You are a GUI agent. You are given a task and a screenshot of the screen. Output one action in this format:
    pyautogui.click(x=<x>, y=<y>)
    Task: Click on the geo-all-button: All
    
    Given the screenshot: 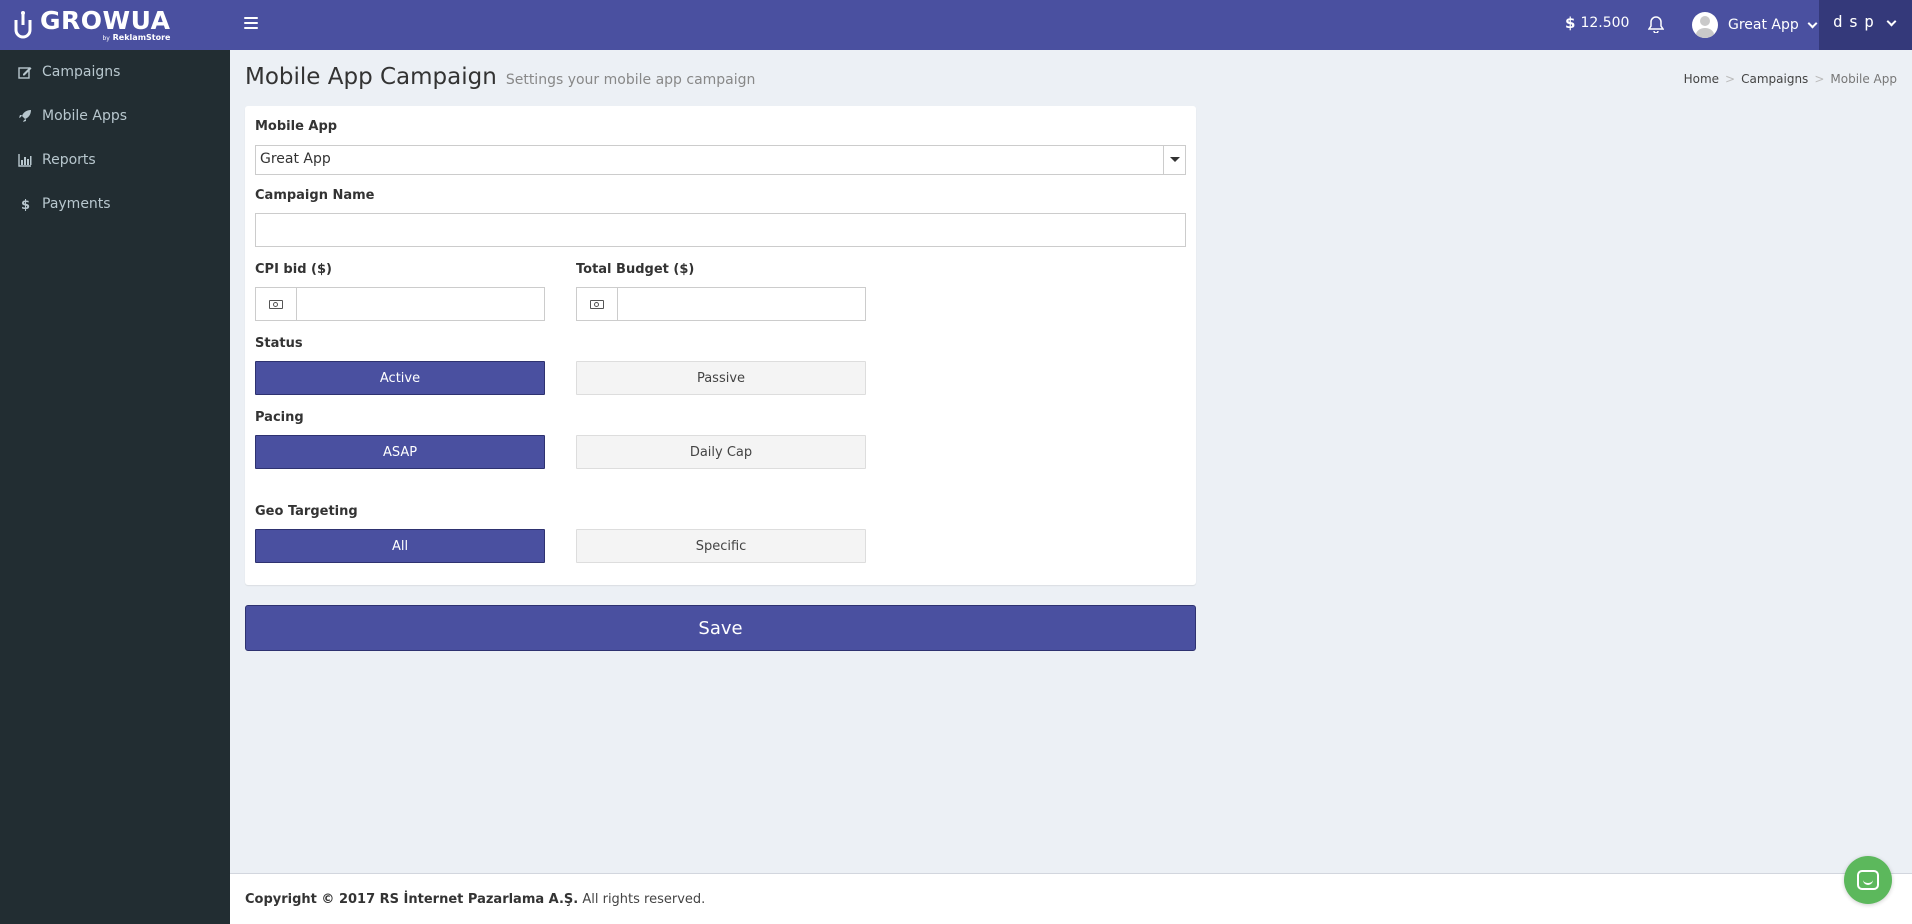 What is the action you would take?
    pyautogui.click(x=400, y=546)
    